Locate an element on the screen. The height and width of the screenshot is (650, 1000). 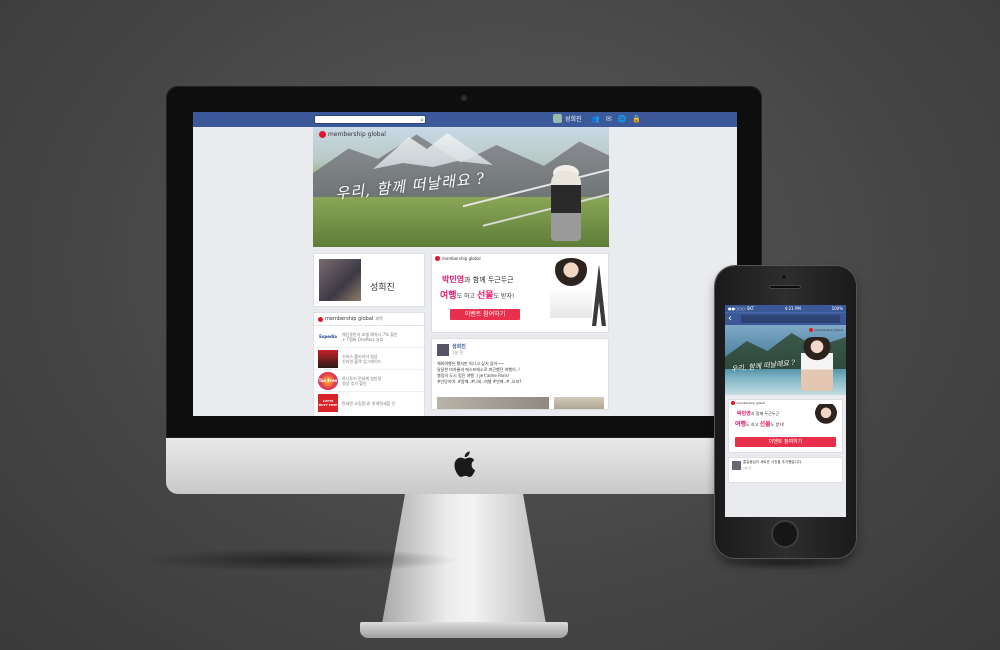
carrier-label: ●●○○○ SKT is located at coordinates (741, 308).